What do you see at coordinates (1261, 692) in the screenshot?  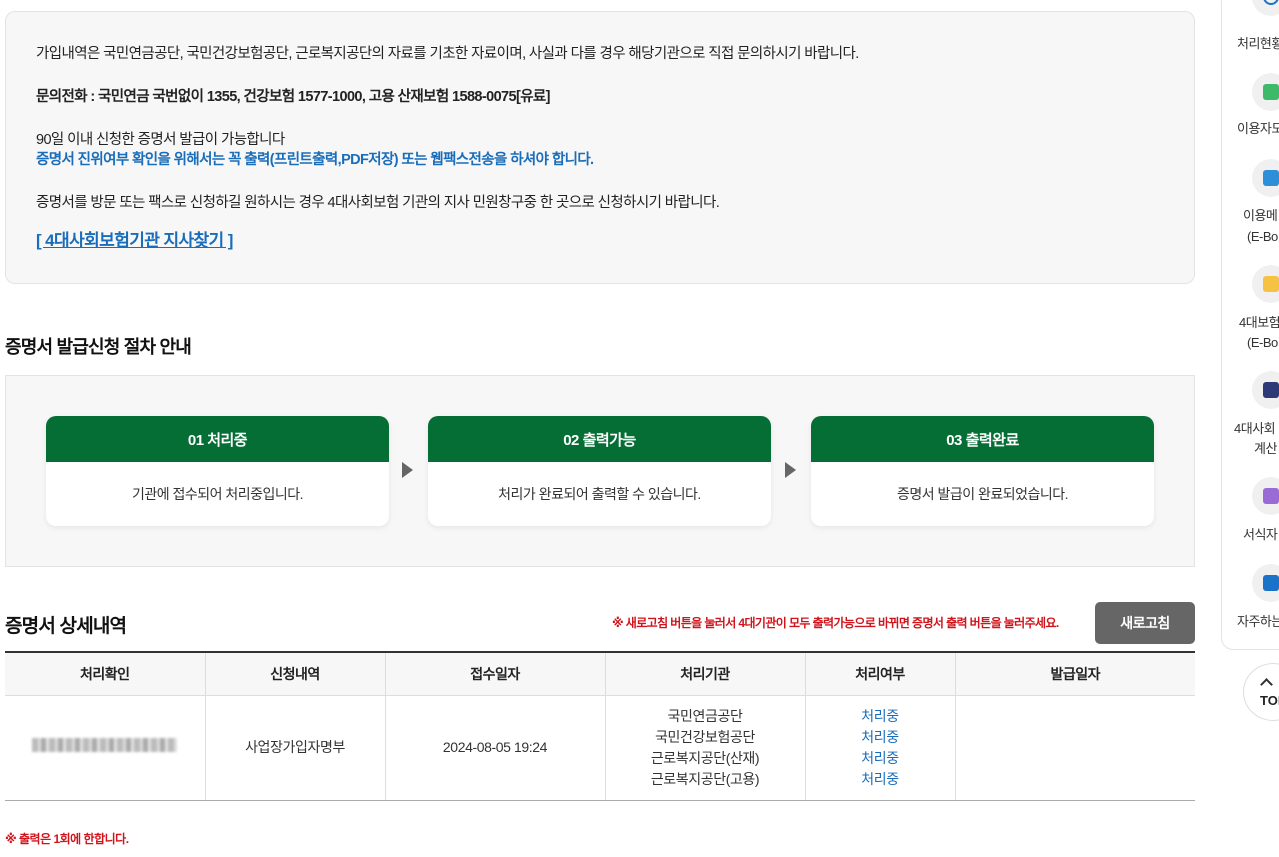 I see `scroll-top-button: TOP` at bounding box center [1261, 692].